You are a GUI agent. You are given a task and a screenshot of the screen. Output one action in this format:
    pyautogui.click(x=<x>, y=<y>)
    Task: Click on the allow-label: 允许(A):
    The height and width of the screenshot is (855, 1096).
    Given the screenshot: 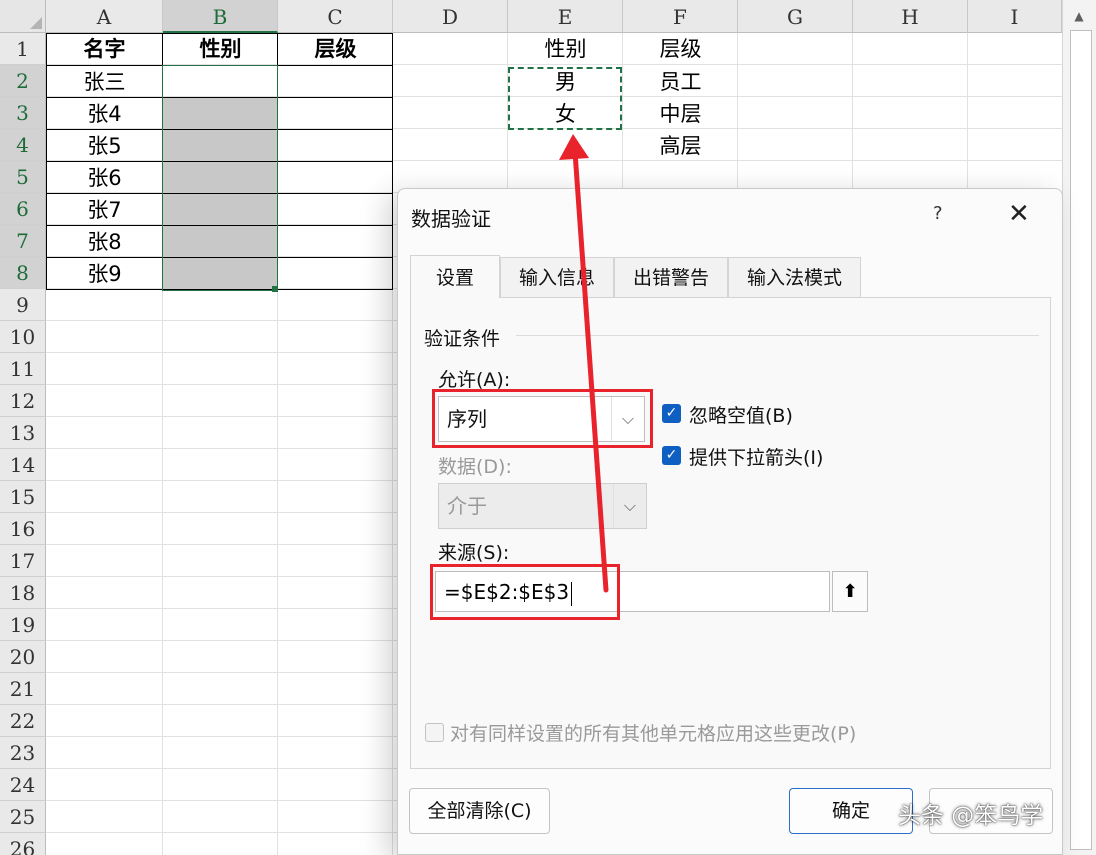 What is the action you would take?
    pyautogui.click(x=474, y=380)
    